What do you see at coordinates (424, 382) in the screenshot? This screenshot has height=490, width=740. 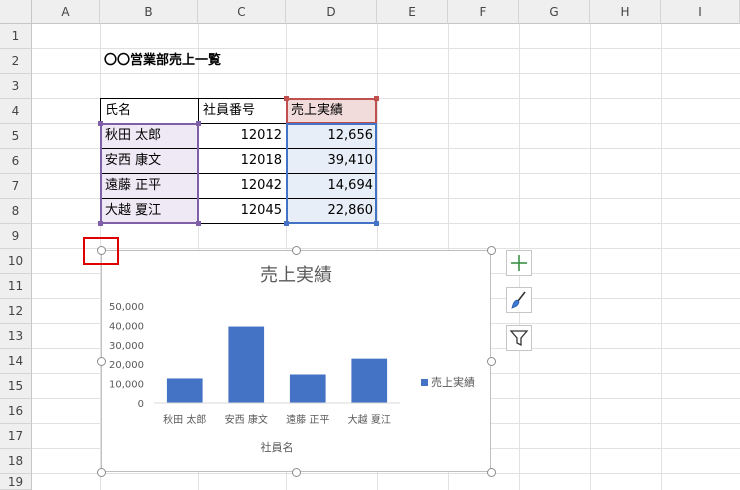 I see `legend-swatch` at bounding box center [424, 382].